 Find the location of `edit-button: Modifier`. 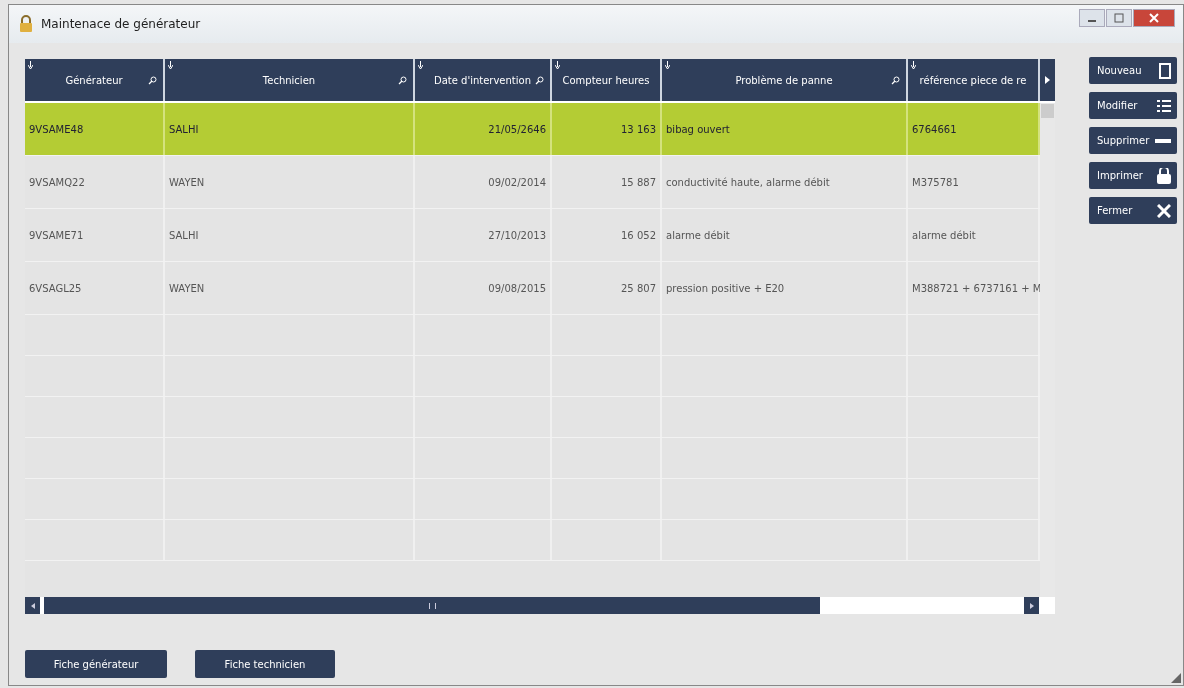

edit-button: Modifier is located at coordinates (1133, 105).